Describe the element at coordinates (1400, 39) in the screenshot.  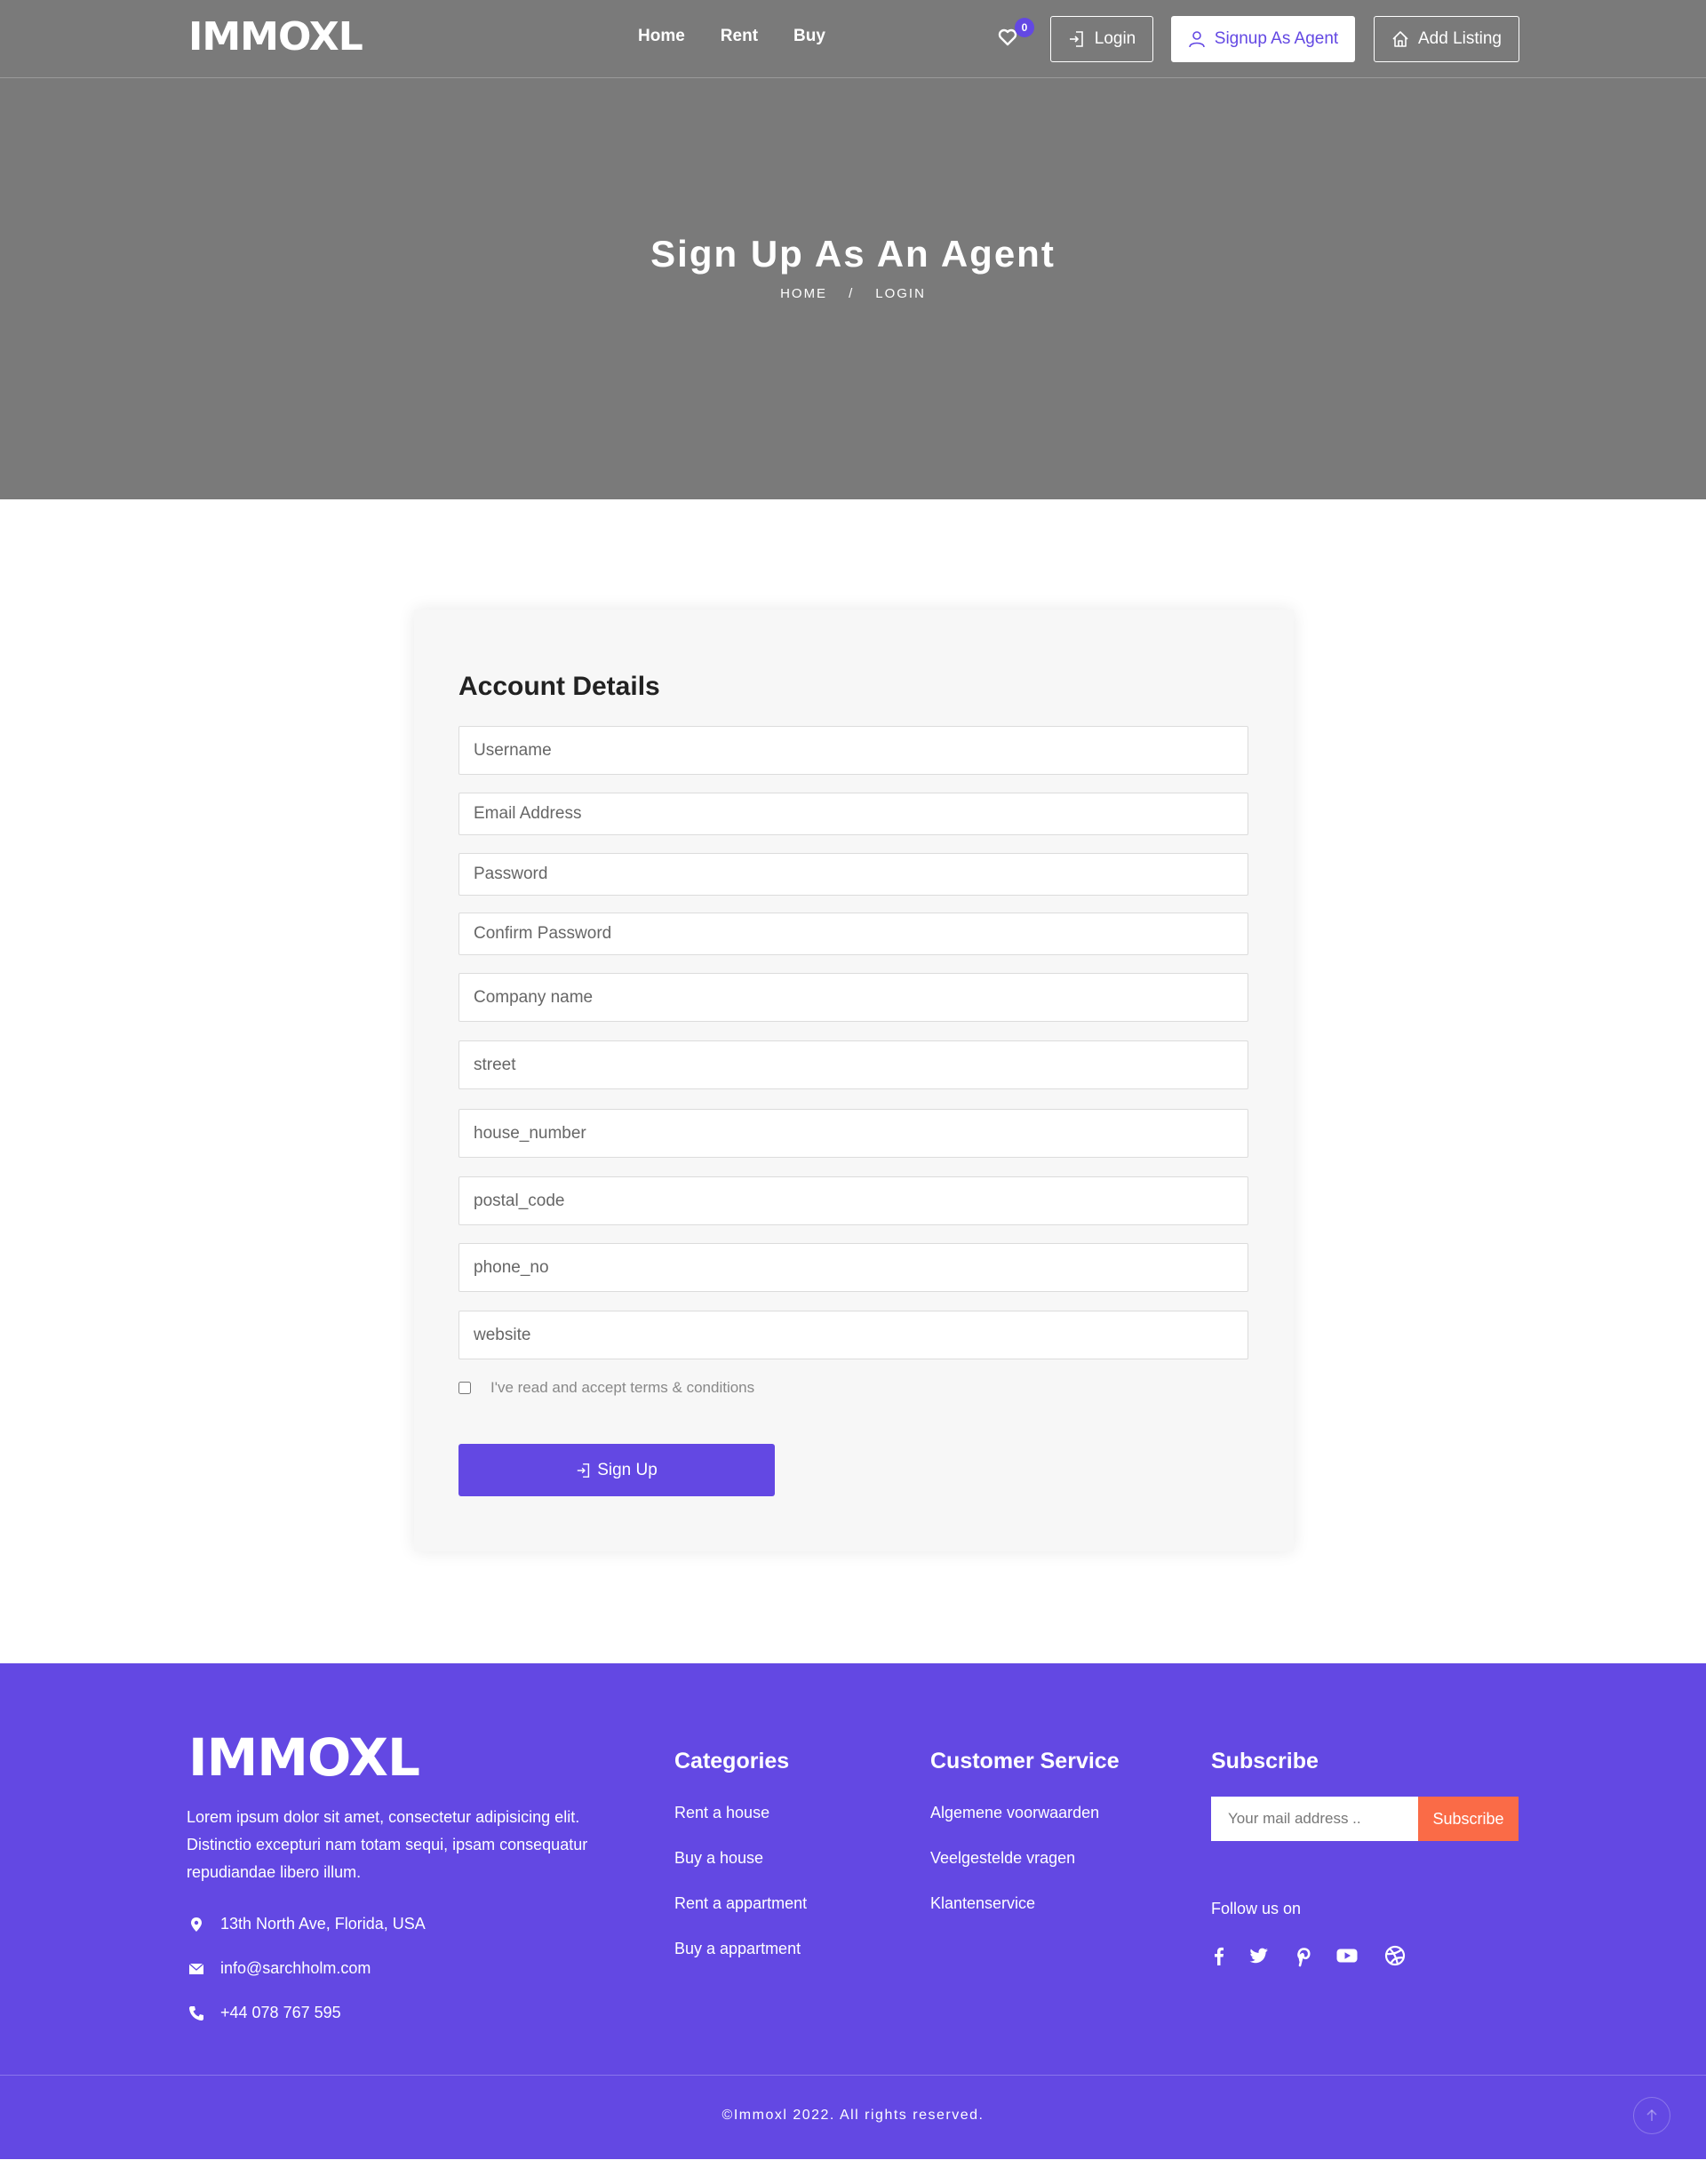
I see `home-icon` at that location.